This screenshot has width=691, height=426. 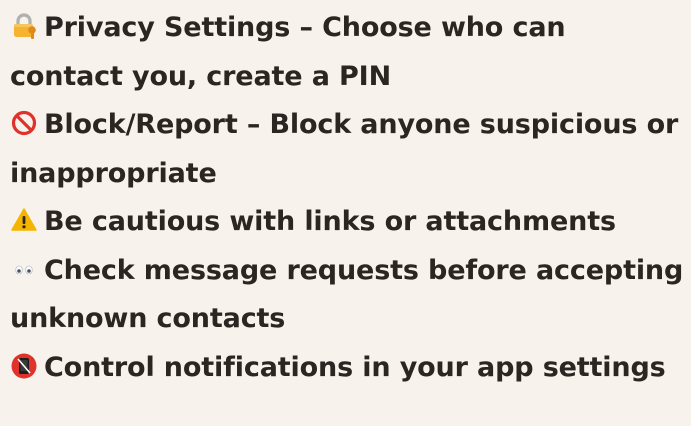 What do you see at coordinates (24, 220) in the screenshot?
I see `warning-icon` at bounding box center [24, 220].